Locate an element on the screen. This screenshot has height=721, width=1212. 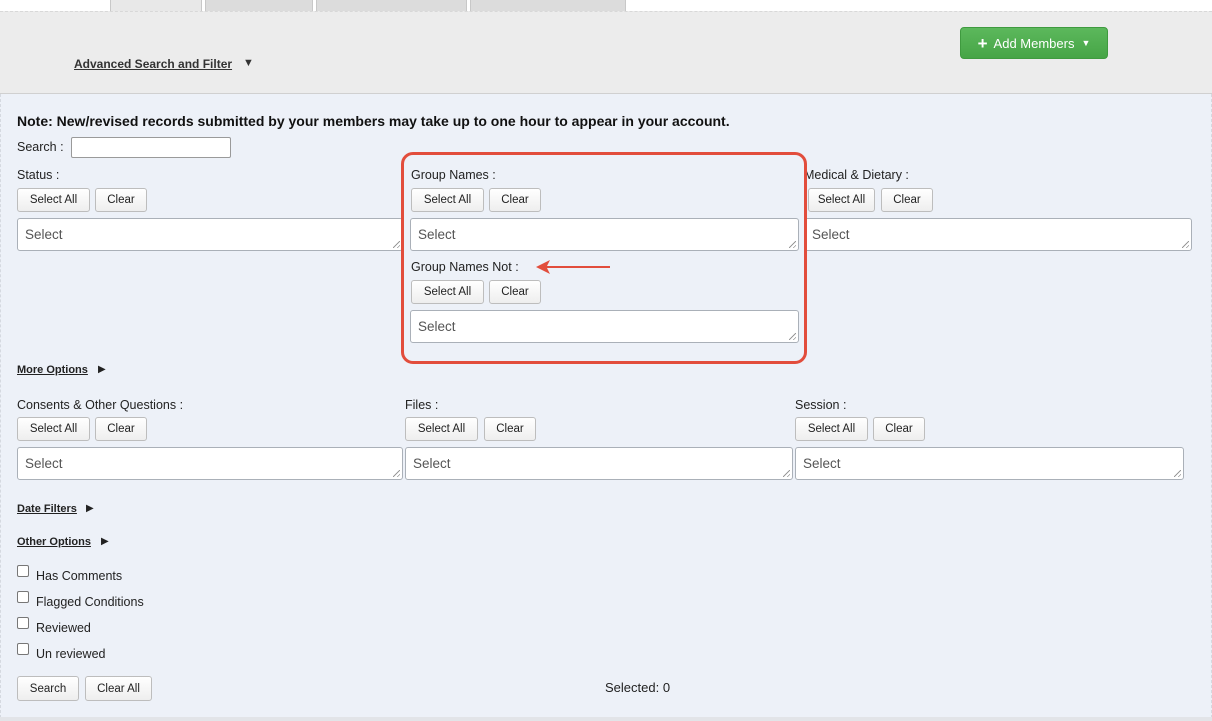
medical-clear-button: Clear is located at coordinates (907, 200).